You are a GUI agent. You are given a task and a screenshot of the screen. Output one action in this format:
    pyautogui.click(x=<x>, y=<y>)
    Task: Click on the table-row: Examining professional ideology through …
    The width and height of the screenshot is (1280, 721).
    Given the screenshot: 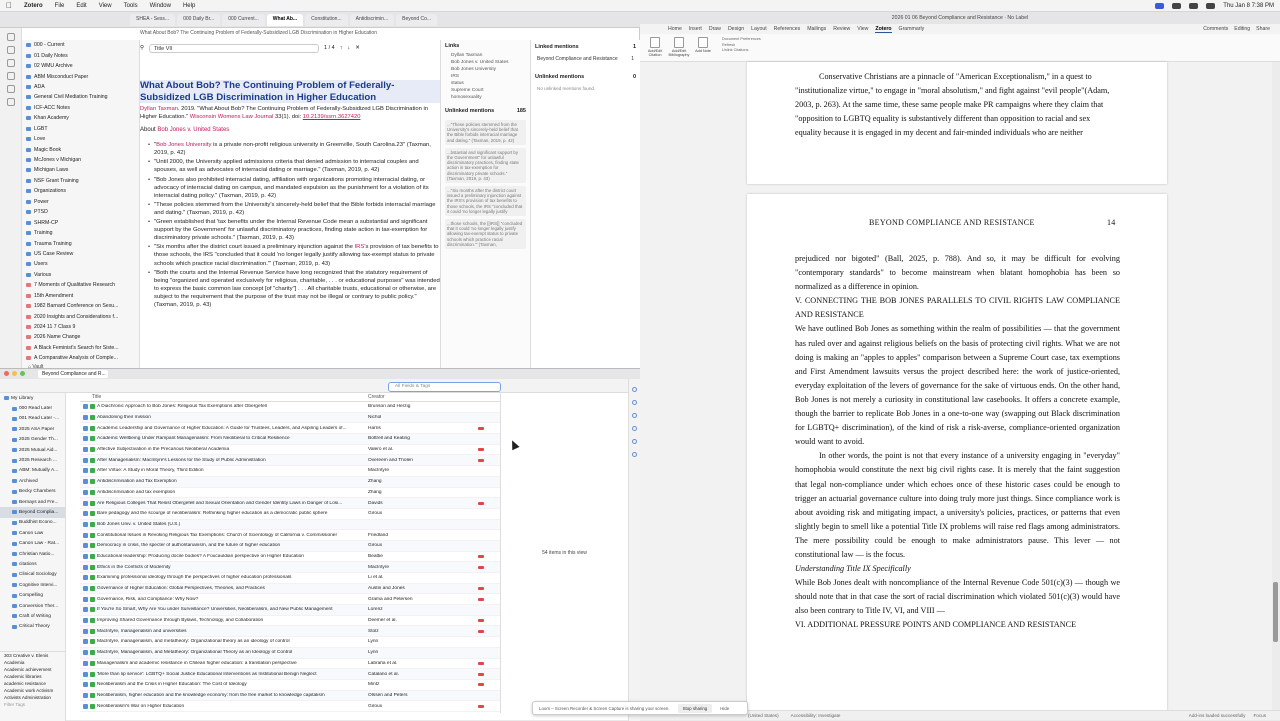 What is the action you would take?
    pyautogui.click(x=290, y=578)
    